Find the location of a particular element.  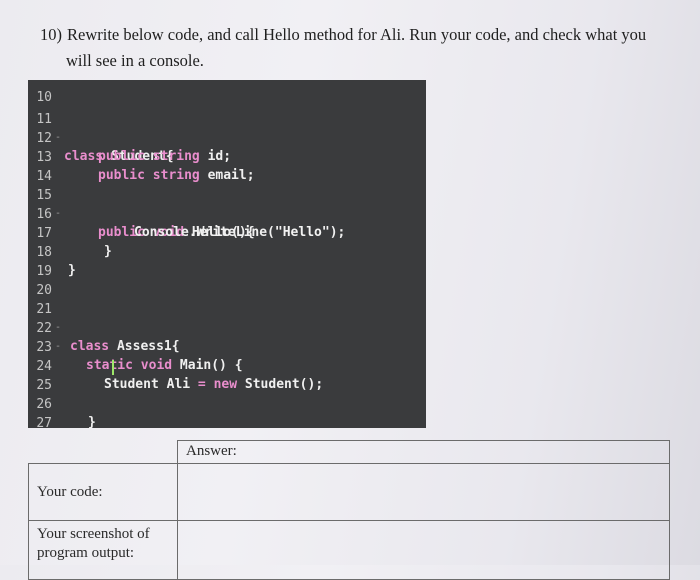

code-line: 21 - class Assess1{ is located at coordinates (227, 318).